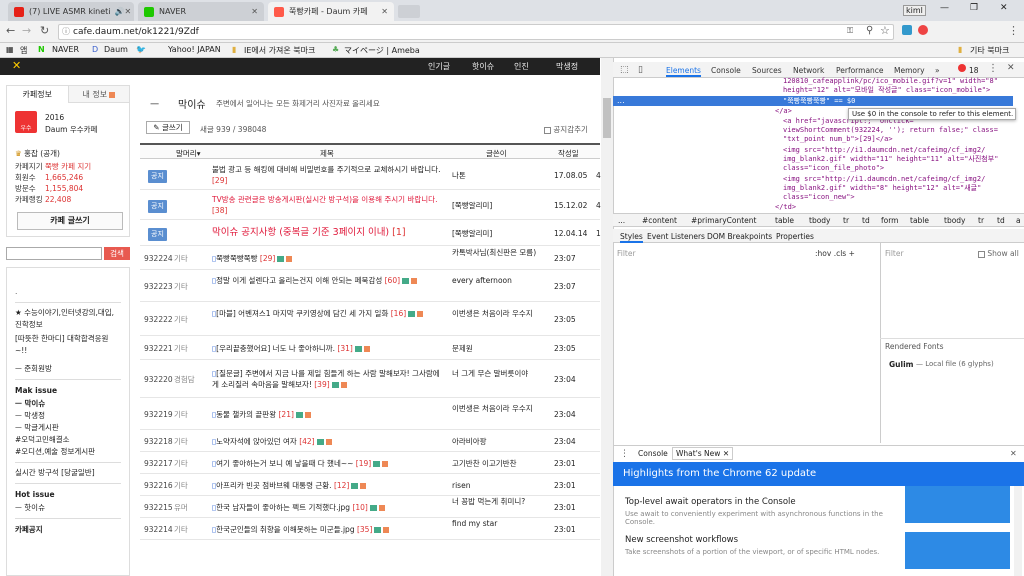  Describe the element at coordinates (219, 210) in the screenshot. I see `comment-count: [38]` at that location.